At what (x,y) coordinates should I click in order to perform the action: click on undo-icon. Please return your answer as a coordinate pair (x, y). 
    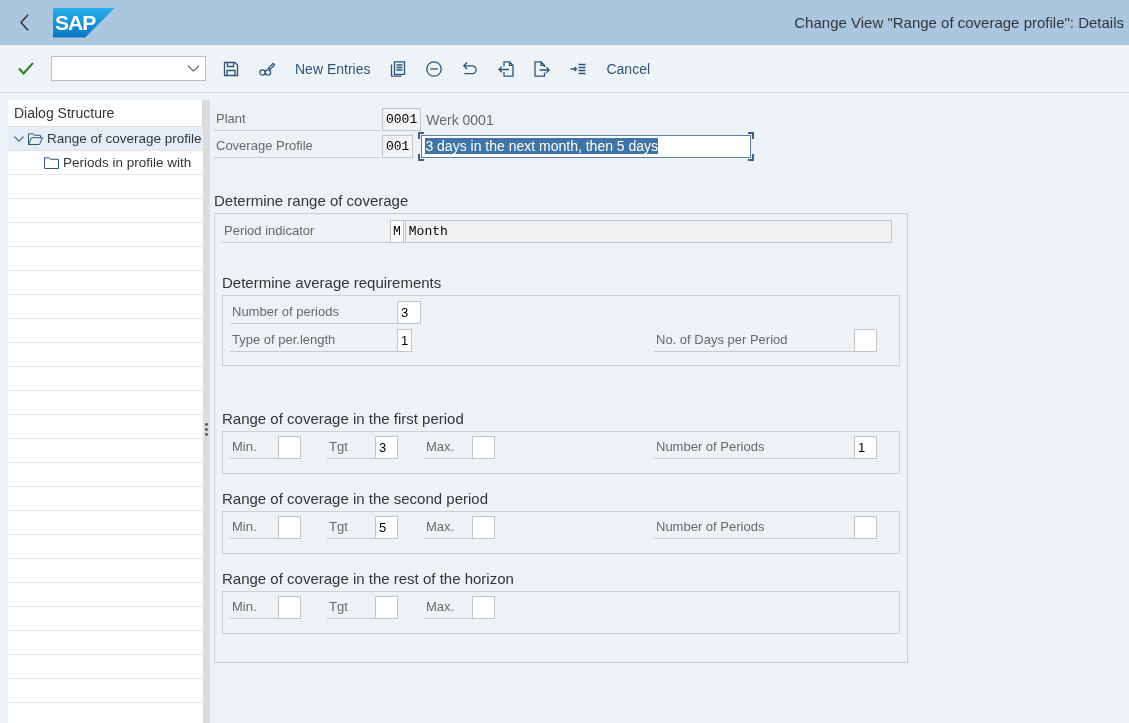
    Looking at the image, I should click on (470, 68).